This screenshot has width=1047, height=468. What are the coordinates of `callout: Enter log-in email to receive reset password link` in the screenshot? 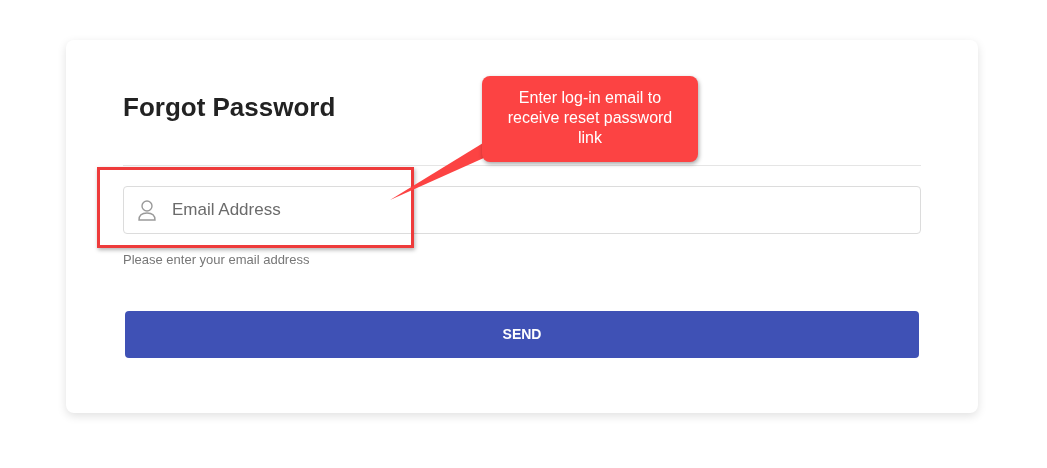 It's located at (590, 119).